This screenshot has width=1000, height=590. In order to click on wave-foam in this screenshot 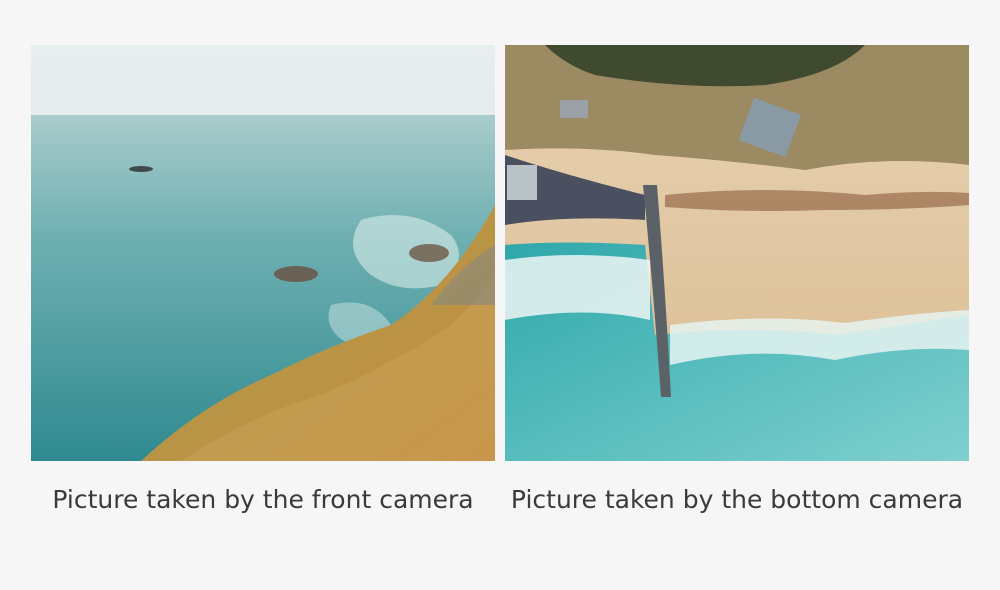, I will do `click(577, 287)`.